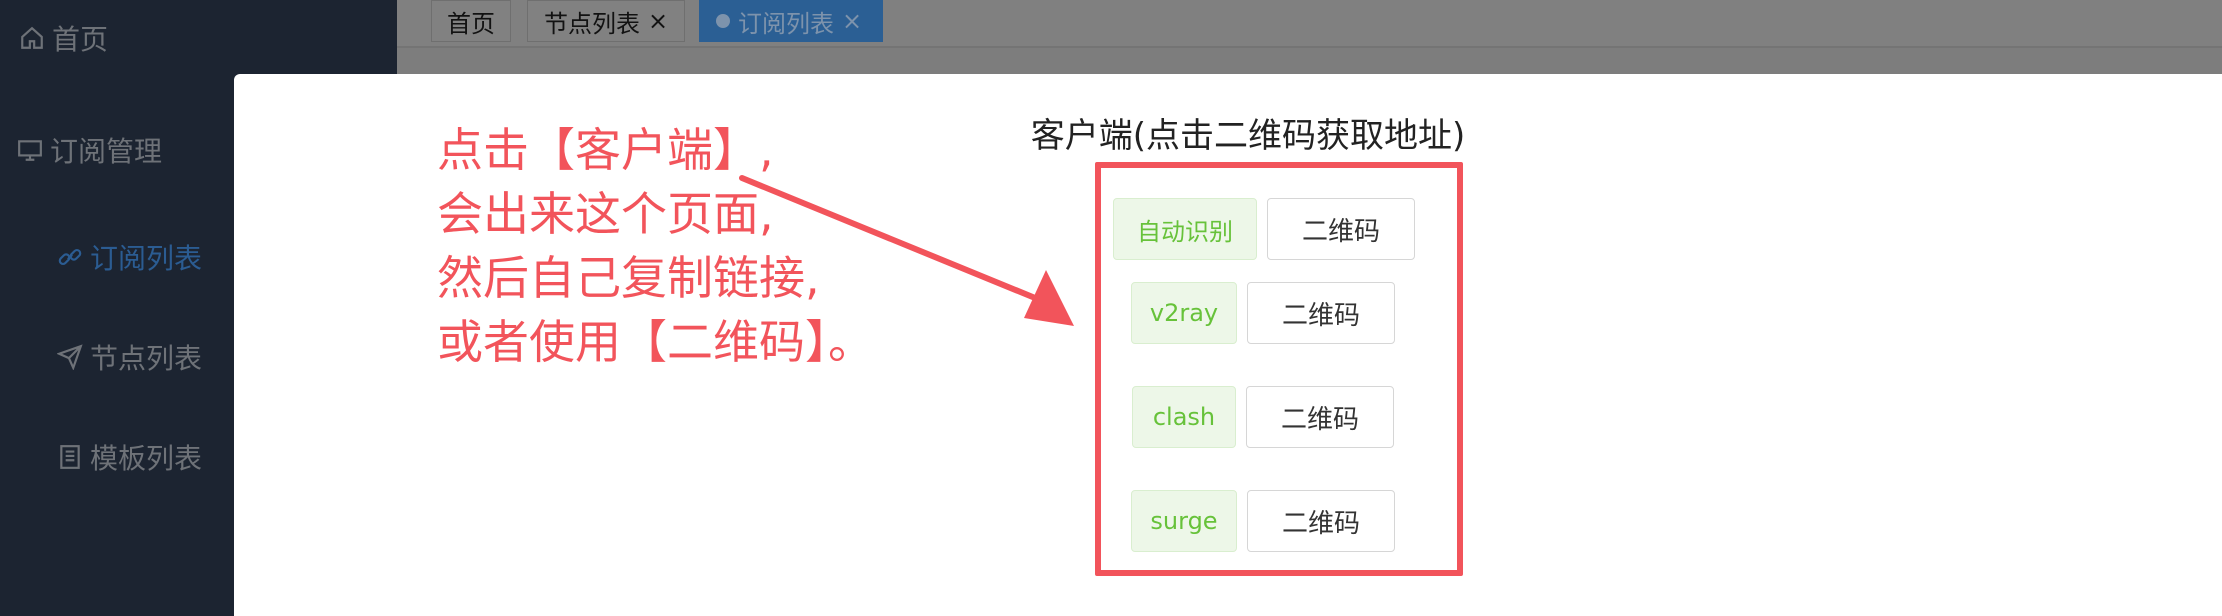  Describe the element at coordinates (723, 21) in the screenshot. I see `active-dot-icon` at that location.